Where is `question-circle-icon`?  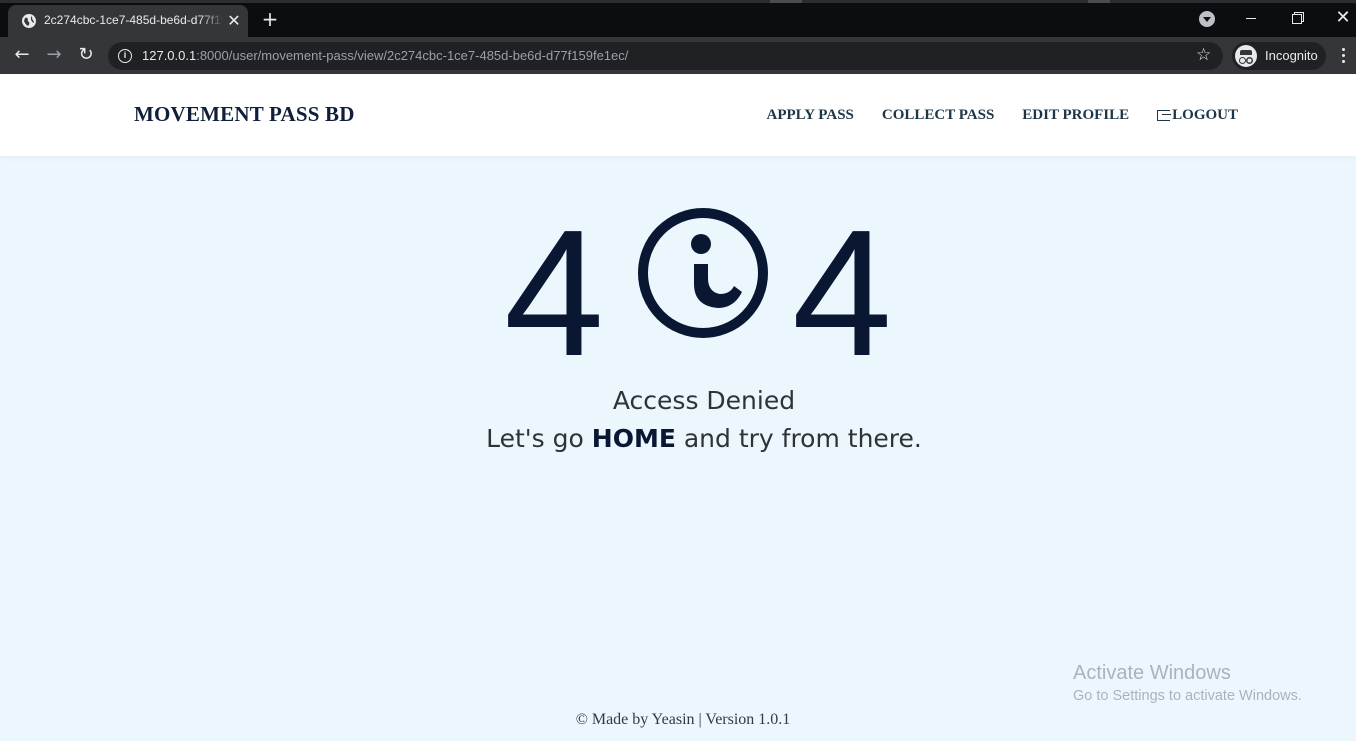 question-circle-icon is located at coordinates (703, 273).